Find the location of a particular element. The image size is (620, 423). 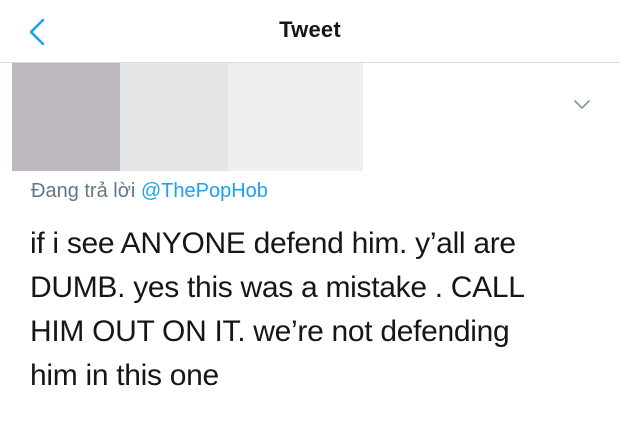

reply-prefix: Đang trả lời is located at coordinates (83, 191).